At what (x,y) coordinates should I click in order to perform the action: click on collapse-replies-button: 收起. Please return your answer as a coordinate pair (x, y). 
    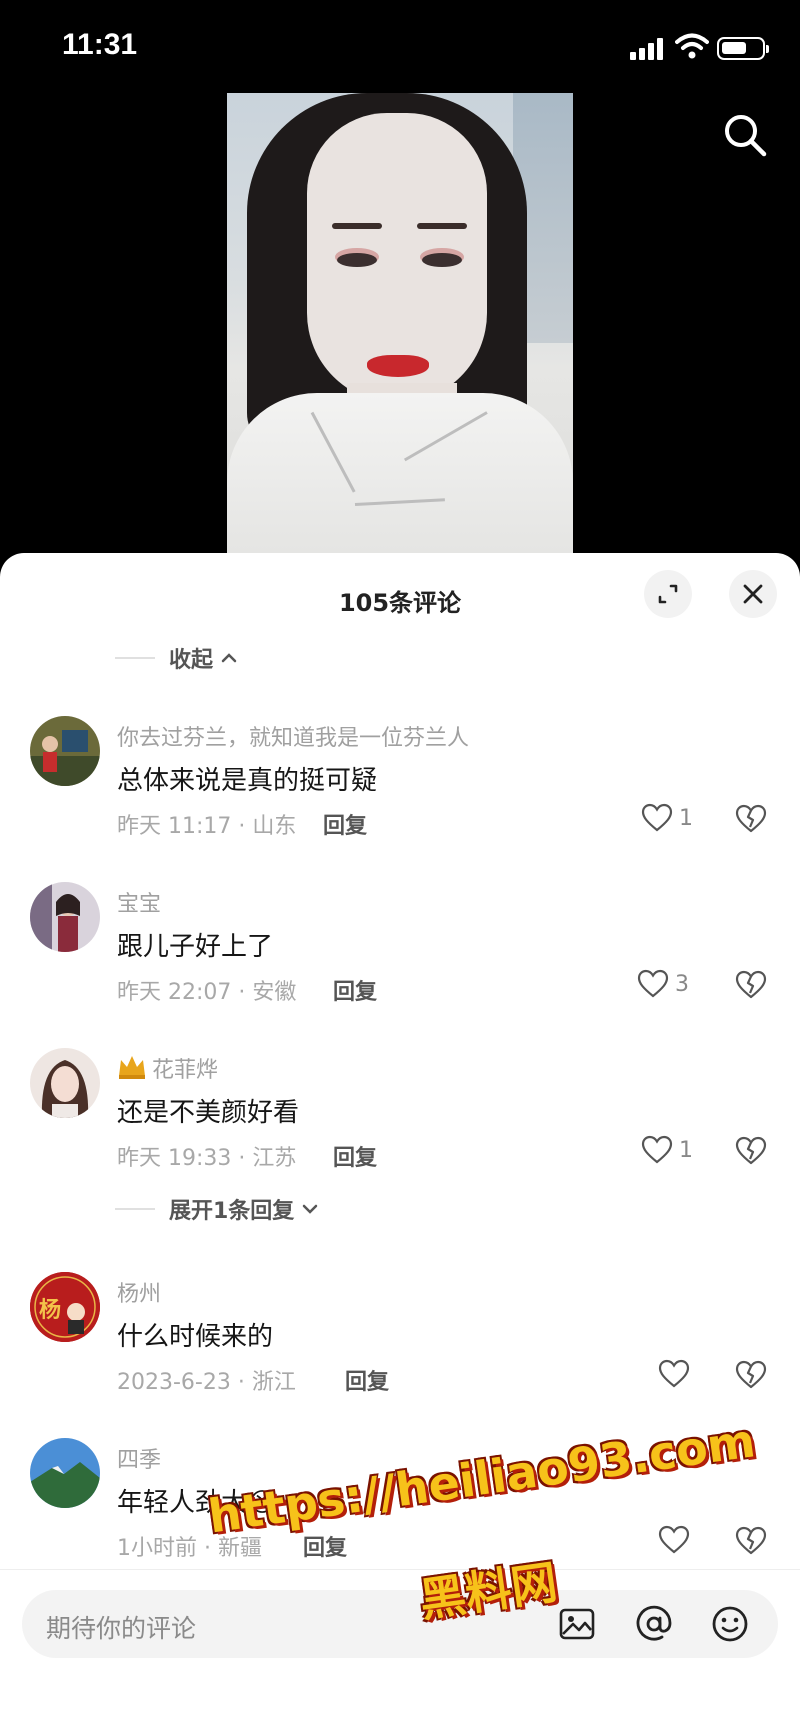
    Looking at the image, I should click on (176, 658).